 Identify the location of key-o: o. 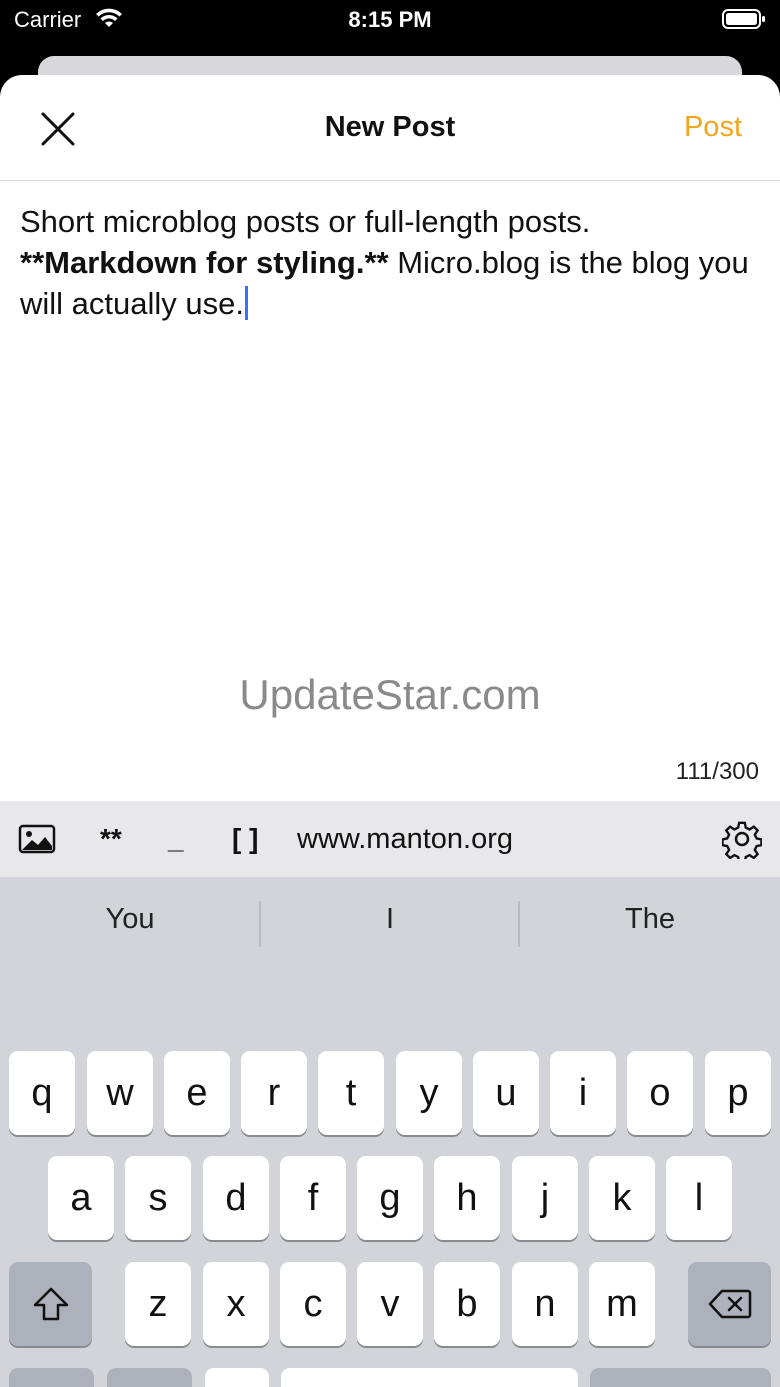
(660, 1093).